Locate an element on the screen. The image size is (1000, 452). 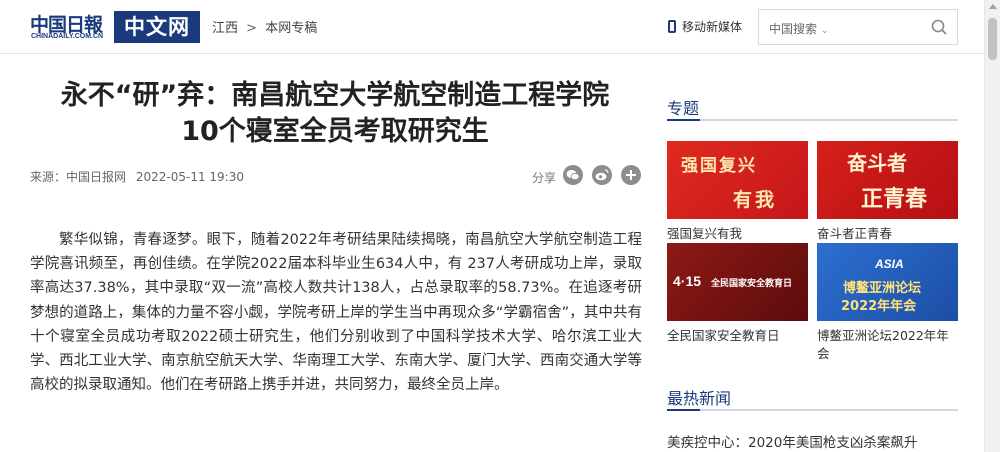
scrollbar-thumb is located at coordinates (992, 39).